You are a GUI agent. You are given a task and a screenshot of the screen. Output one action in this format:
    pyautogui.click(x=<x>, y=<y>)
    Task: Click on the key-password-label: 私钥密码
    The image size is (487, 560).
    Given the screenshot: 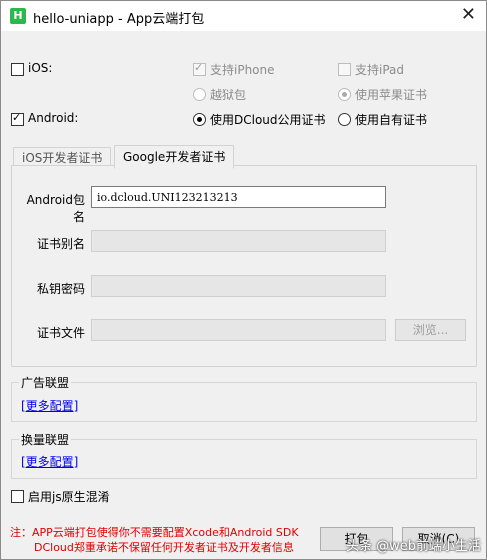 What is the action you would take?
    pyautogui.click(x=60, y=289)
    